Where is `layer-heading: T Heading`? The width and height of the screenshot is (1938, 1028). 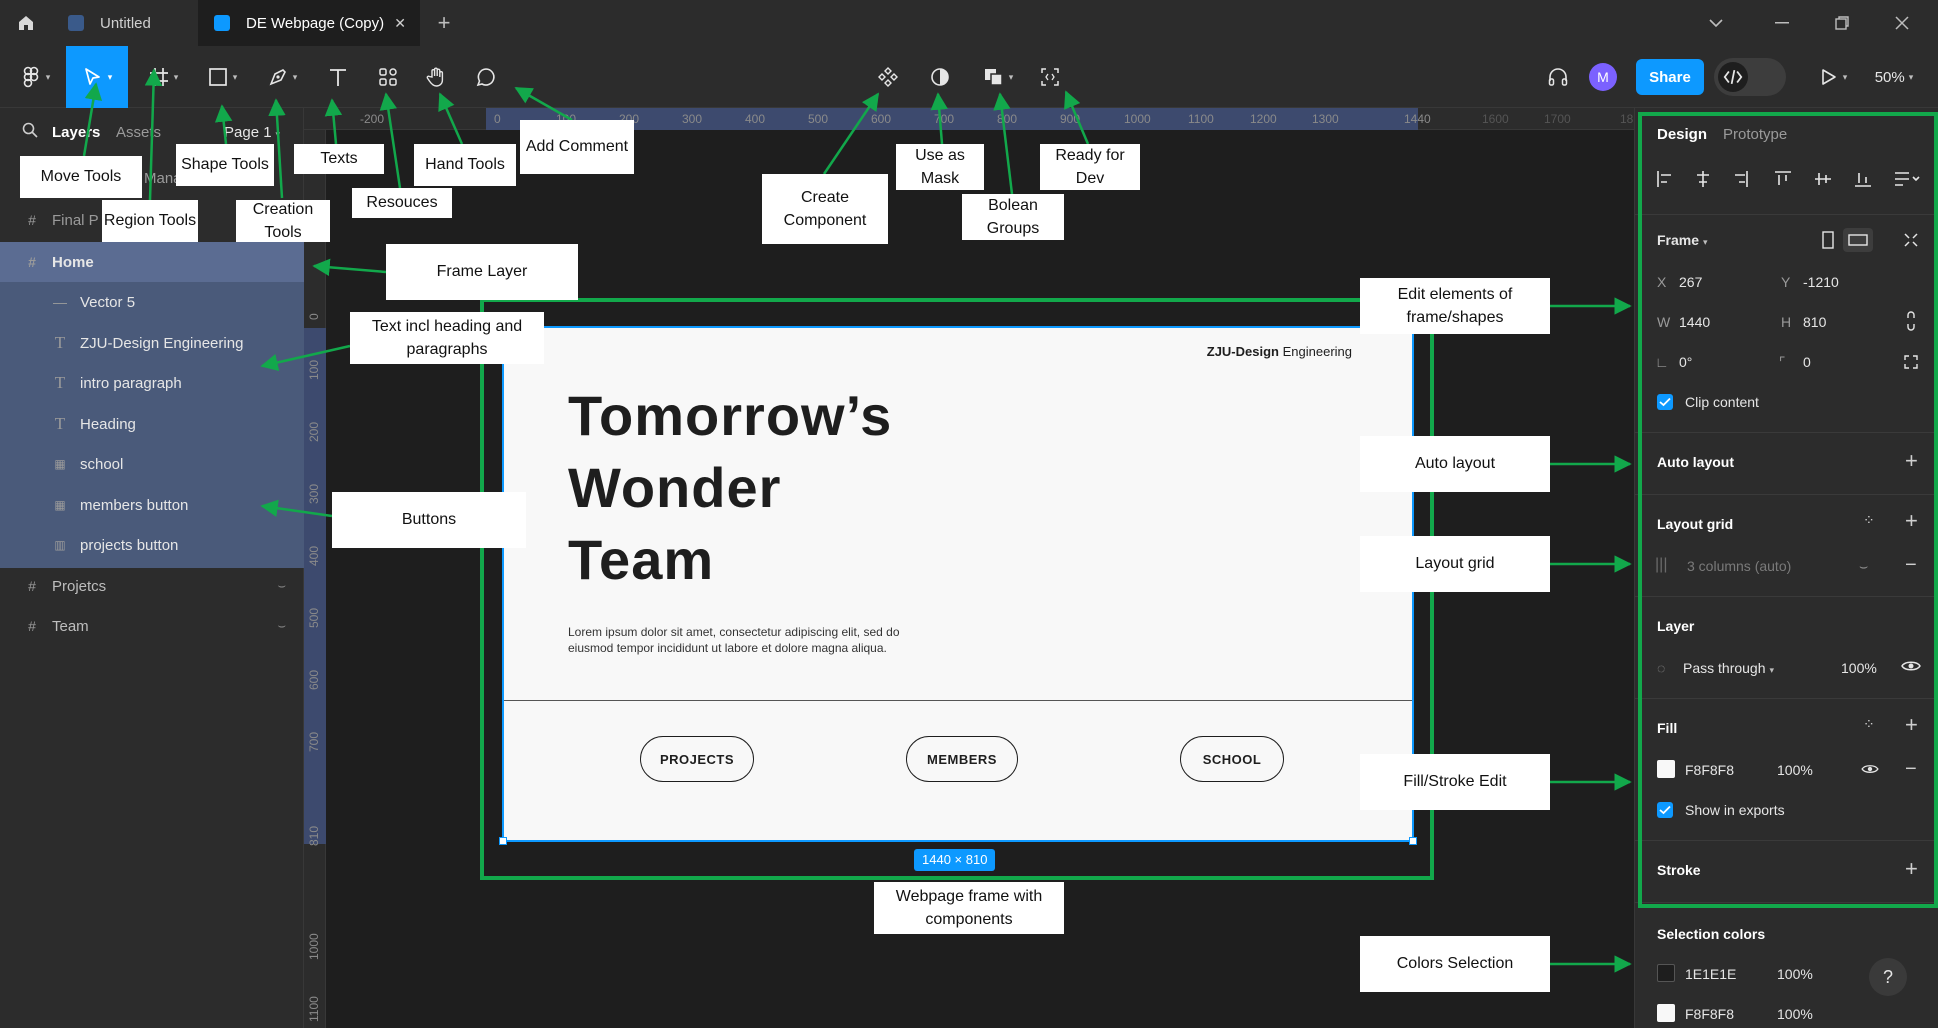
layer-heading: T Heading is located at coordinates (152, 424).